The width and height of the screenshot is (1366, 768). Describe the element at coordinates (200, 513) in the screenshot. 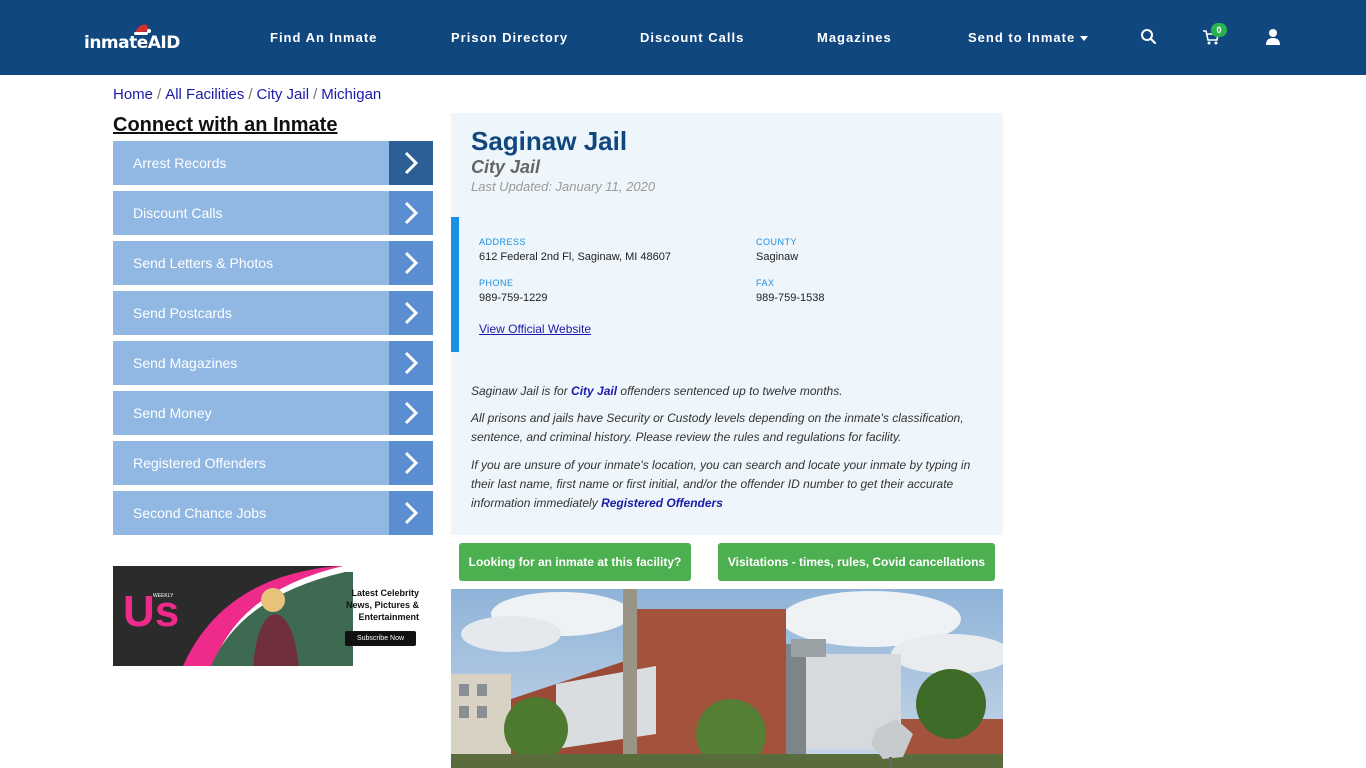

I see `sidebar-item-label: Second Chance Jobs` at that location.